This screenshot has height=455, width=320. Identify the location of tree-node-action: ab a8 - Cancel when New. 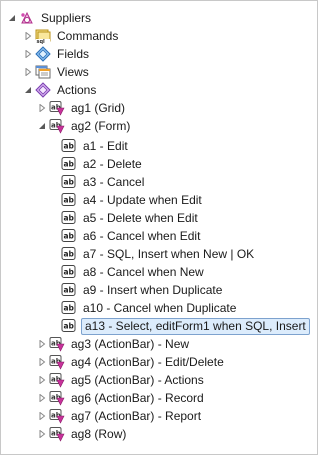
(133, 272).